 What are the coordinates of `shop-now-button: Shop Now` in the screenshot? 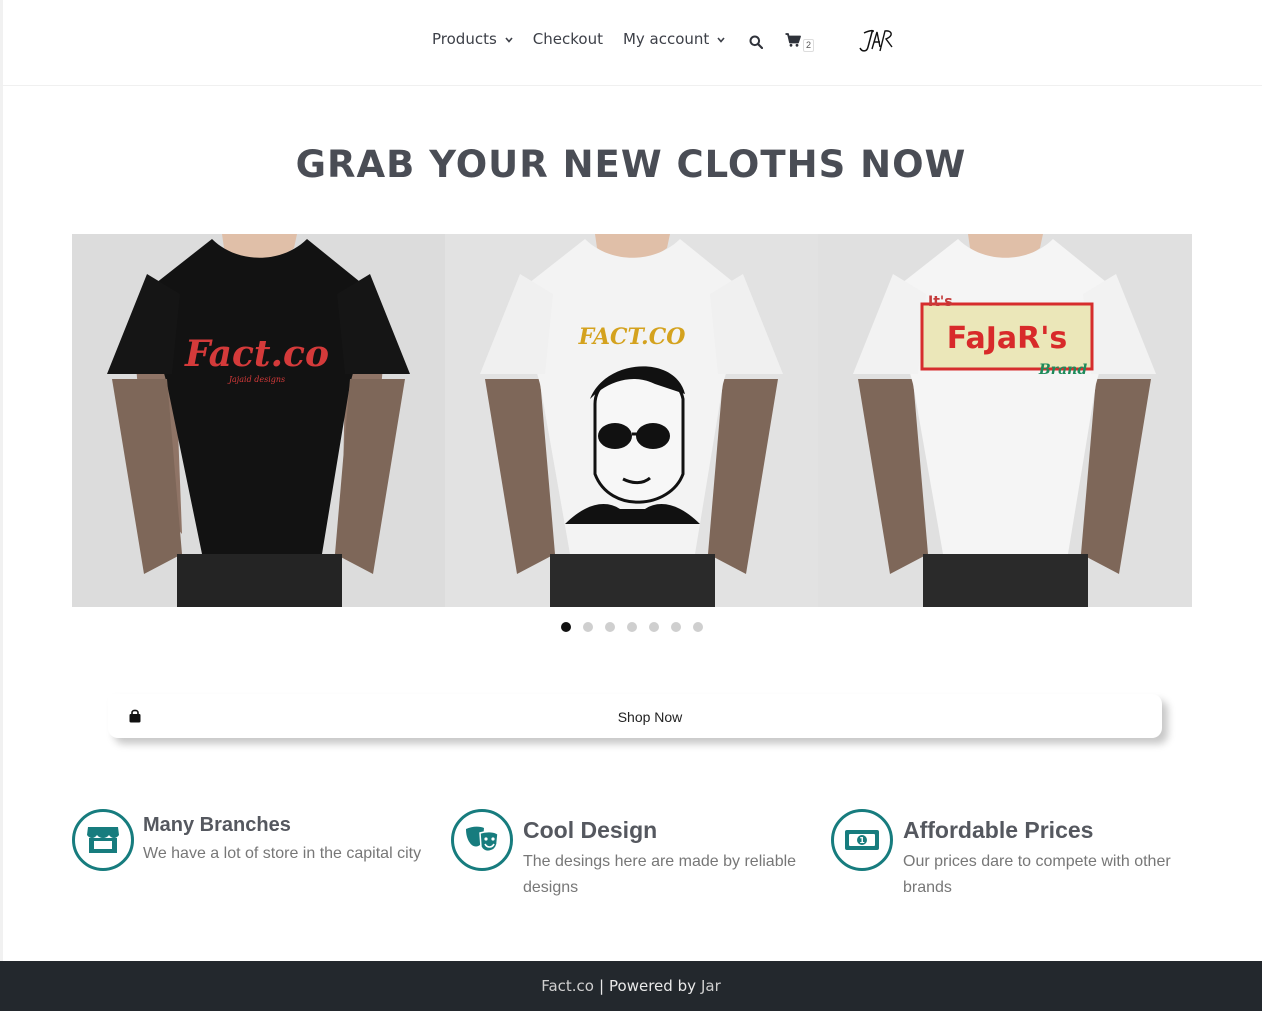 It's located at (635, 716).